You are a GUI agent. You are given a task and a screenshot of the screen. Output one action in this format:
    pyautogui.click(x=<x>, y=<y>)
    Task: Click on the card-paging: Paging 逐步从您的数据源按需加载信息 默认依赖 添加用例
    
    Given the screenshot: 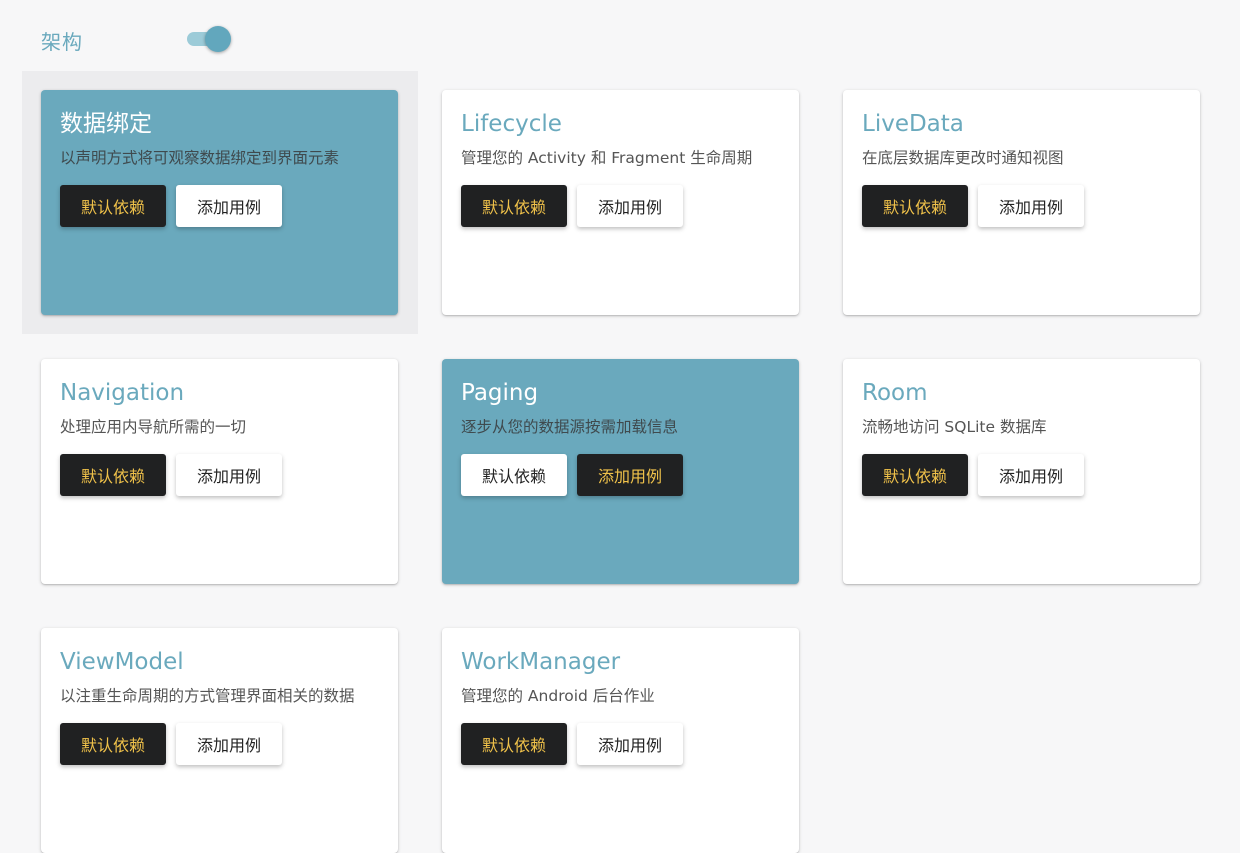 What is the action you would take?
    pyautogui.click(x=620, y=471)
    